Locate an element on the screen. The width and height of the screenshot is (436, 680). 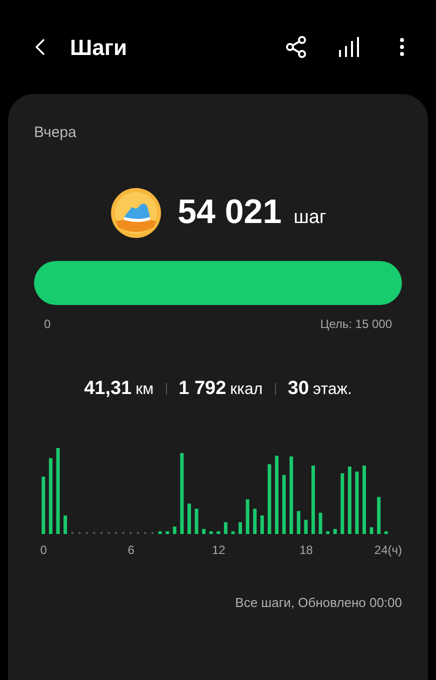
step-unit: шаг is located at coordinates (310, 218).